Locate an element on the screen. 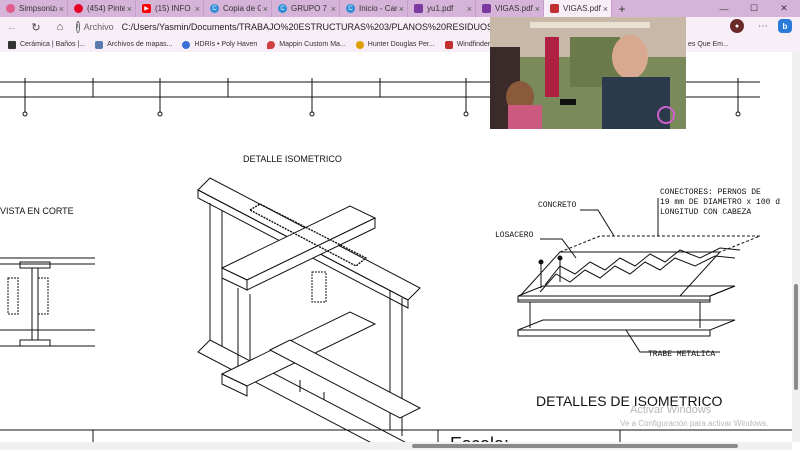 The width and height of the screenshot is (800, 450). tab-yu1-pdf: yu1.pdf × is located at coordinates (442, 8).